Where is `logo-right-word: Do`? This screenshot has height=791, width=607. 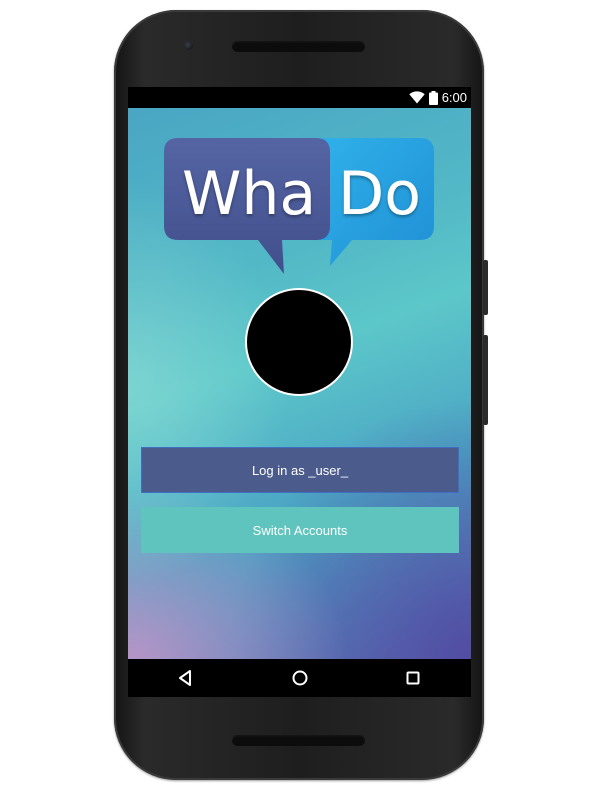
logo-right-word: Do is located at coordinates (379, 194).